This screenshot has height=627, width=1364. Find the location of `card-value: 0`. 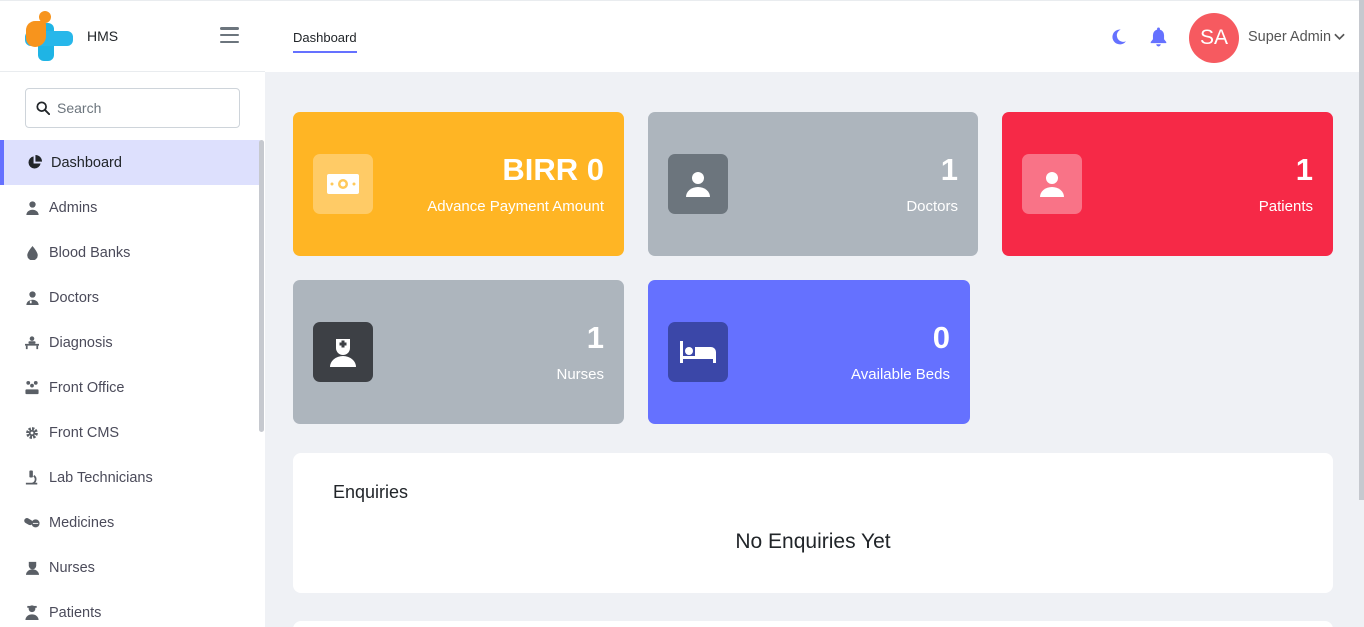

card-value: 0 is located at coordinates (941, 337).